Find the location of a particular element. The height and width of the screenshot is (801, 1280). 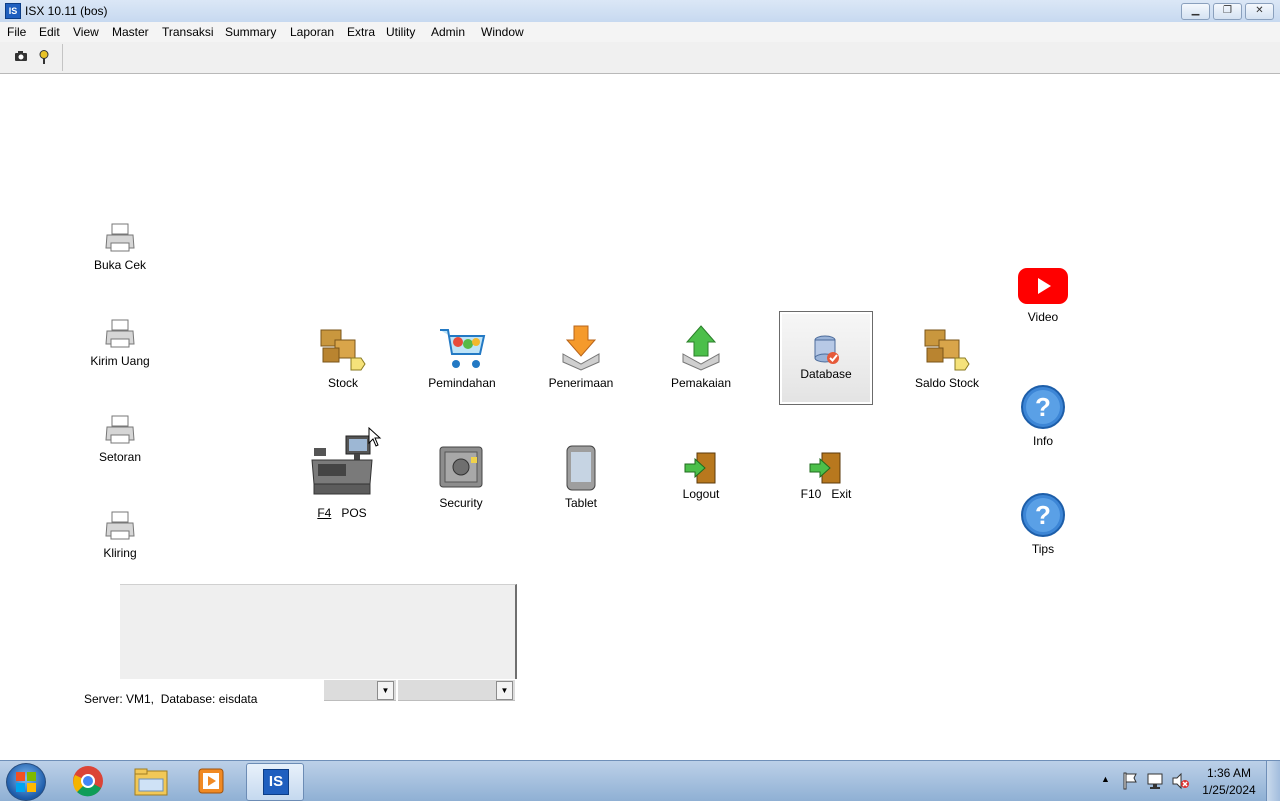

media-player-icon is located at coordinates (211, 781).